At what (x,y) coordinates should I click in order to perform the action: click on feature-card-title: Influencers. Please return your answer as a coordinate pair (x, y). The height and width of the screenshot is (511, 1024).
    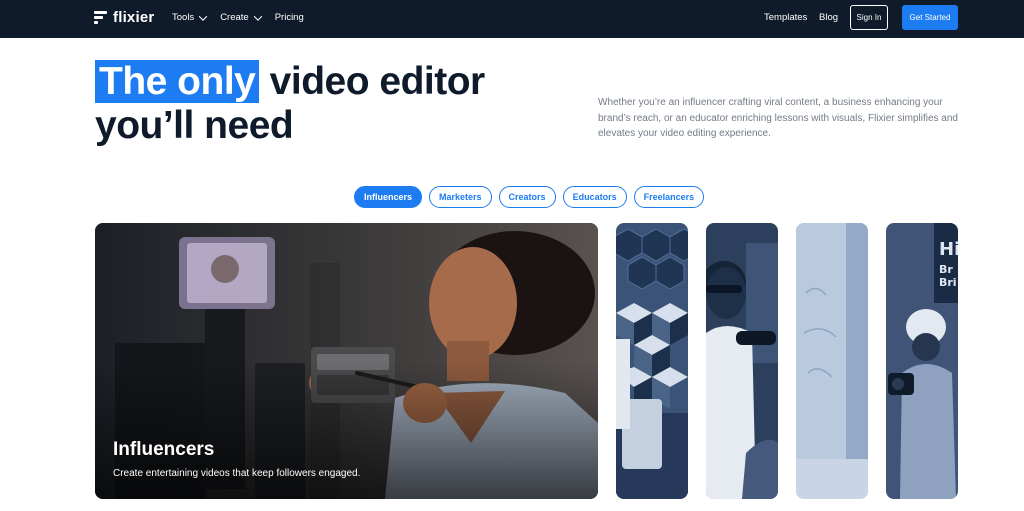
    Looking at the image, I should click on (164, 449).